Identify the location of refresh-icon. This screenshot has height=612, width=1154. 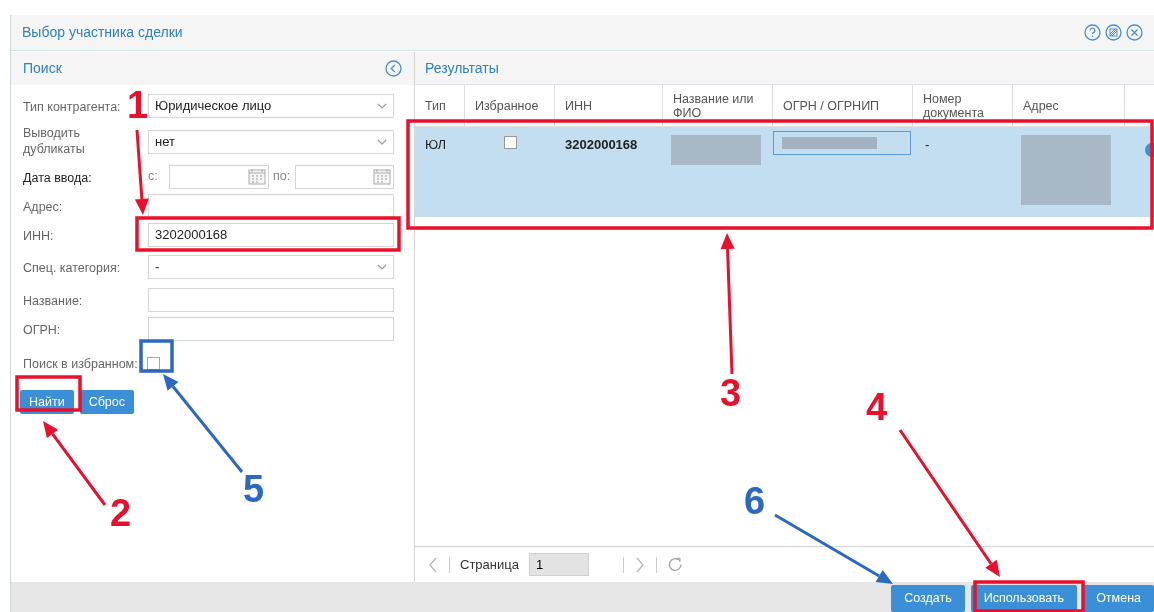
(675, 564).